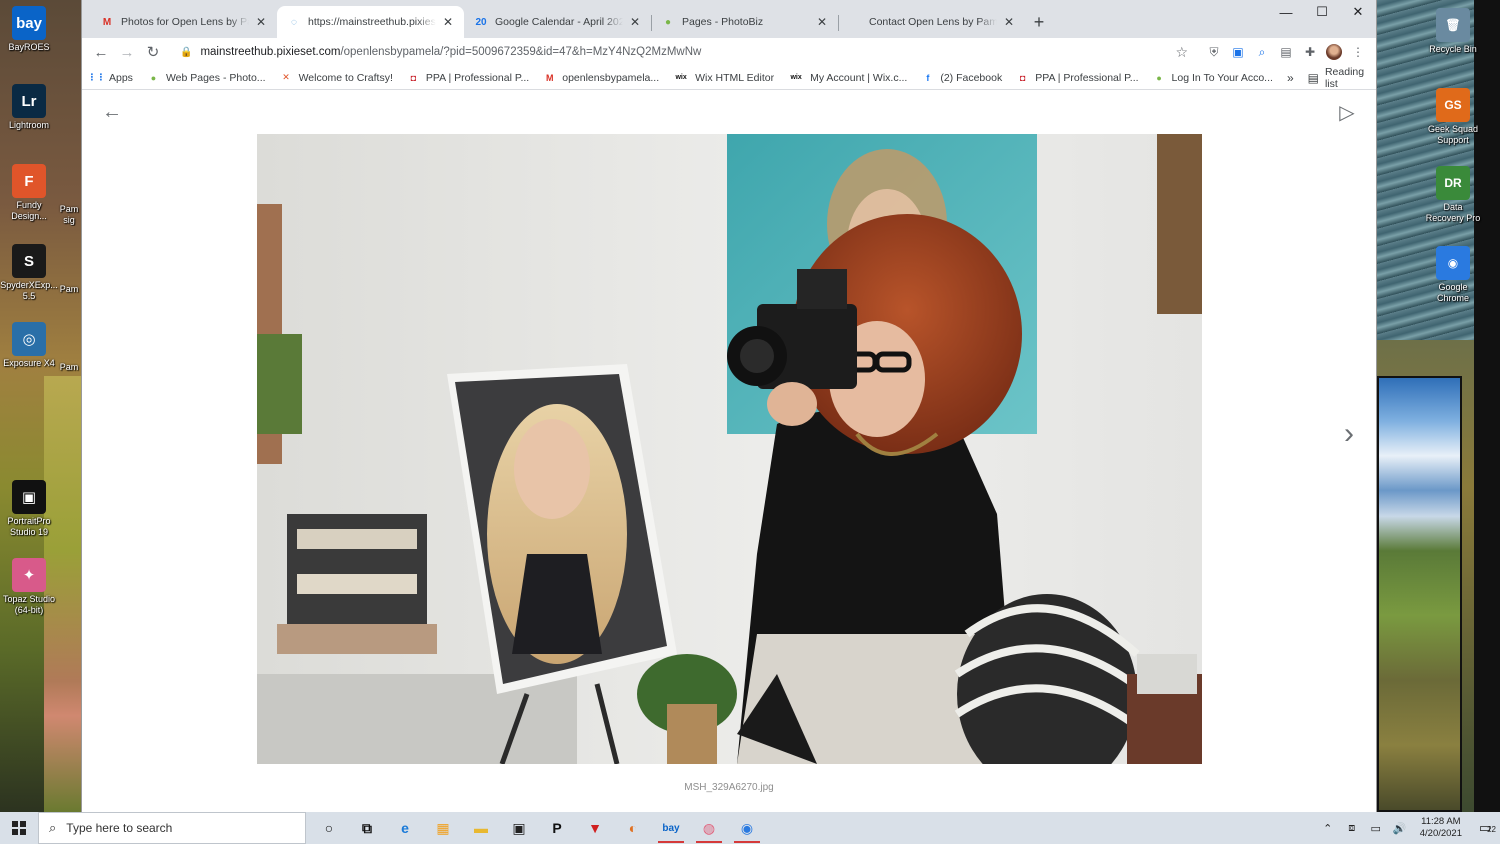 The height and width of the screenshot is (844, 1500). Describe the element at coordinates (1286, 12) in the screenshot. I see `minimize-button: —` at that location.